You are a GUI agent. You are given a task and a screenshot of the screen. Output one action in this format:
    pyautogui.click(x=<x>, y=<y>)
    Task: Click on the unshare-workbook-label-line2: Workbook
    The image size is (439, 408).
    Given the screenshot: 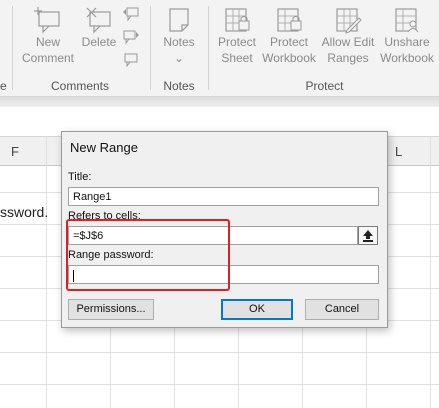 What is the action you would take?
    pyautogui.click(x=407, y=58)
    